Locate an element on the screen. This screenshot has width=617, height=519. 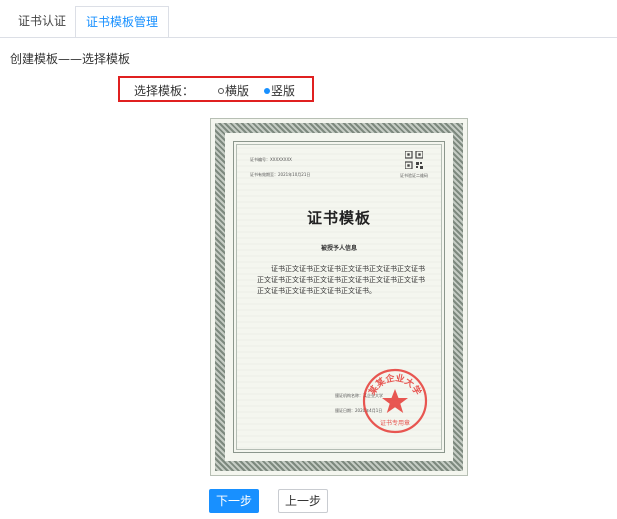
radio-vertical: 竖版 is located at coordinates (279, 90).